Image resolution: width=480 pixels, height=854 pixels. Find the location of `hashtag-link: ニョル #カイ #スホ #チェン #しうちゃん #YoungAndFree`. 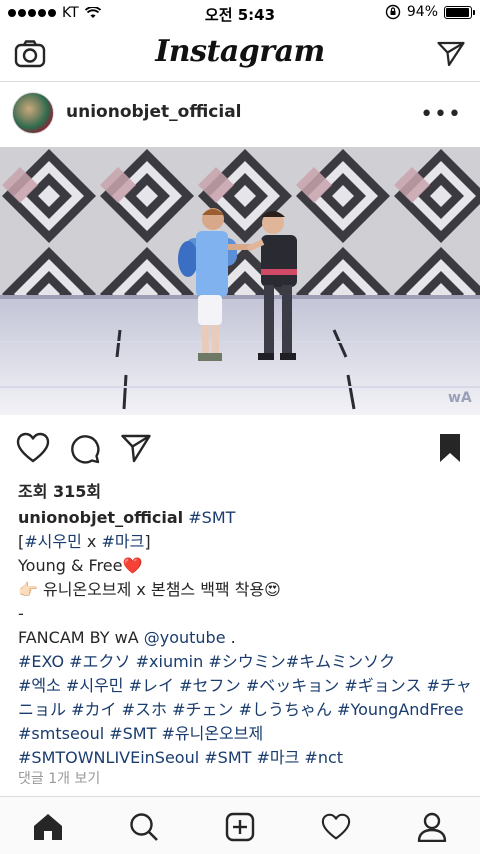

hashtag-link: ニョル #カイ #スホ #チェン #しうちゃん #YoungAndFree is located at coordinates (241, 709).